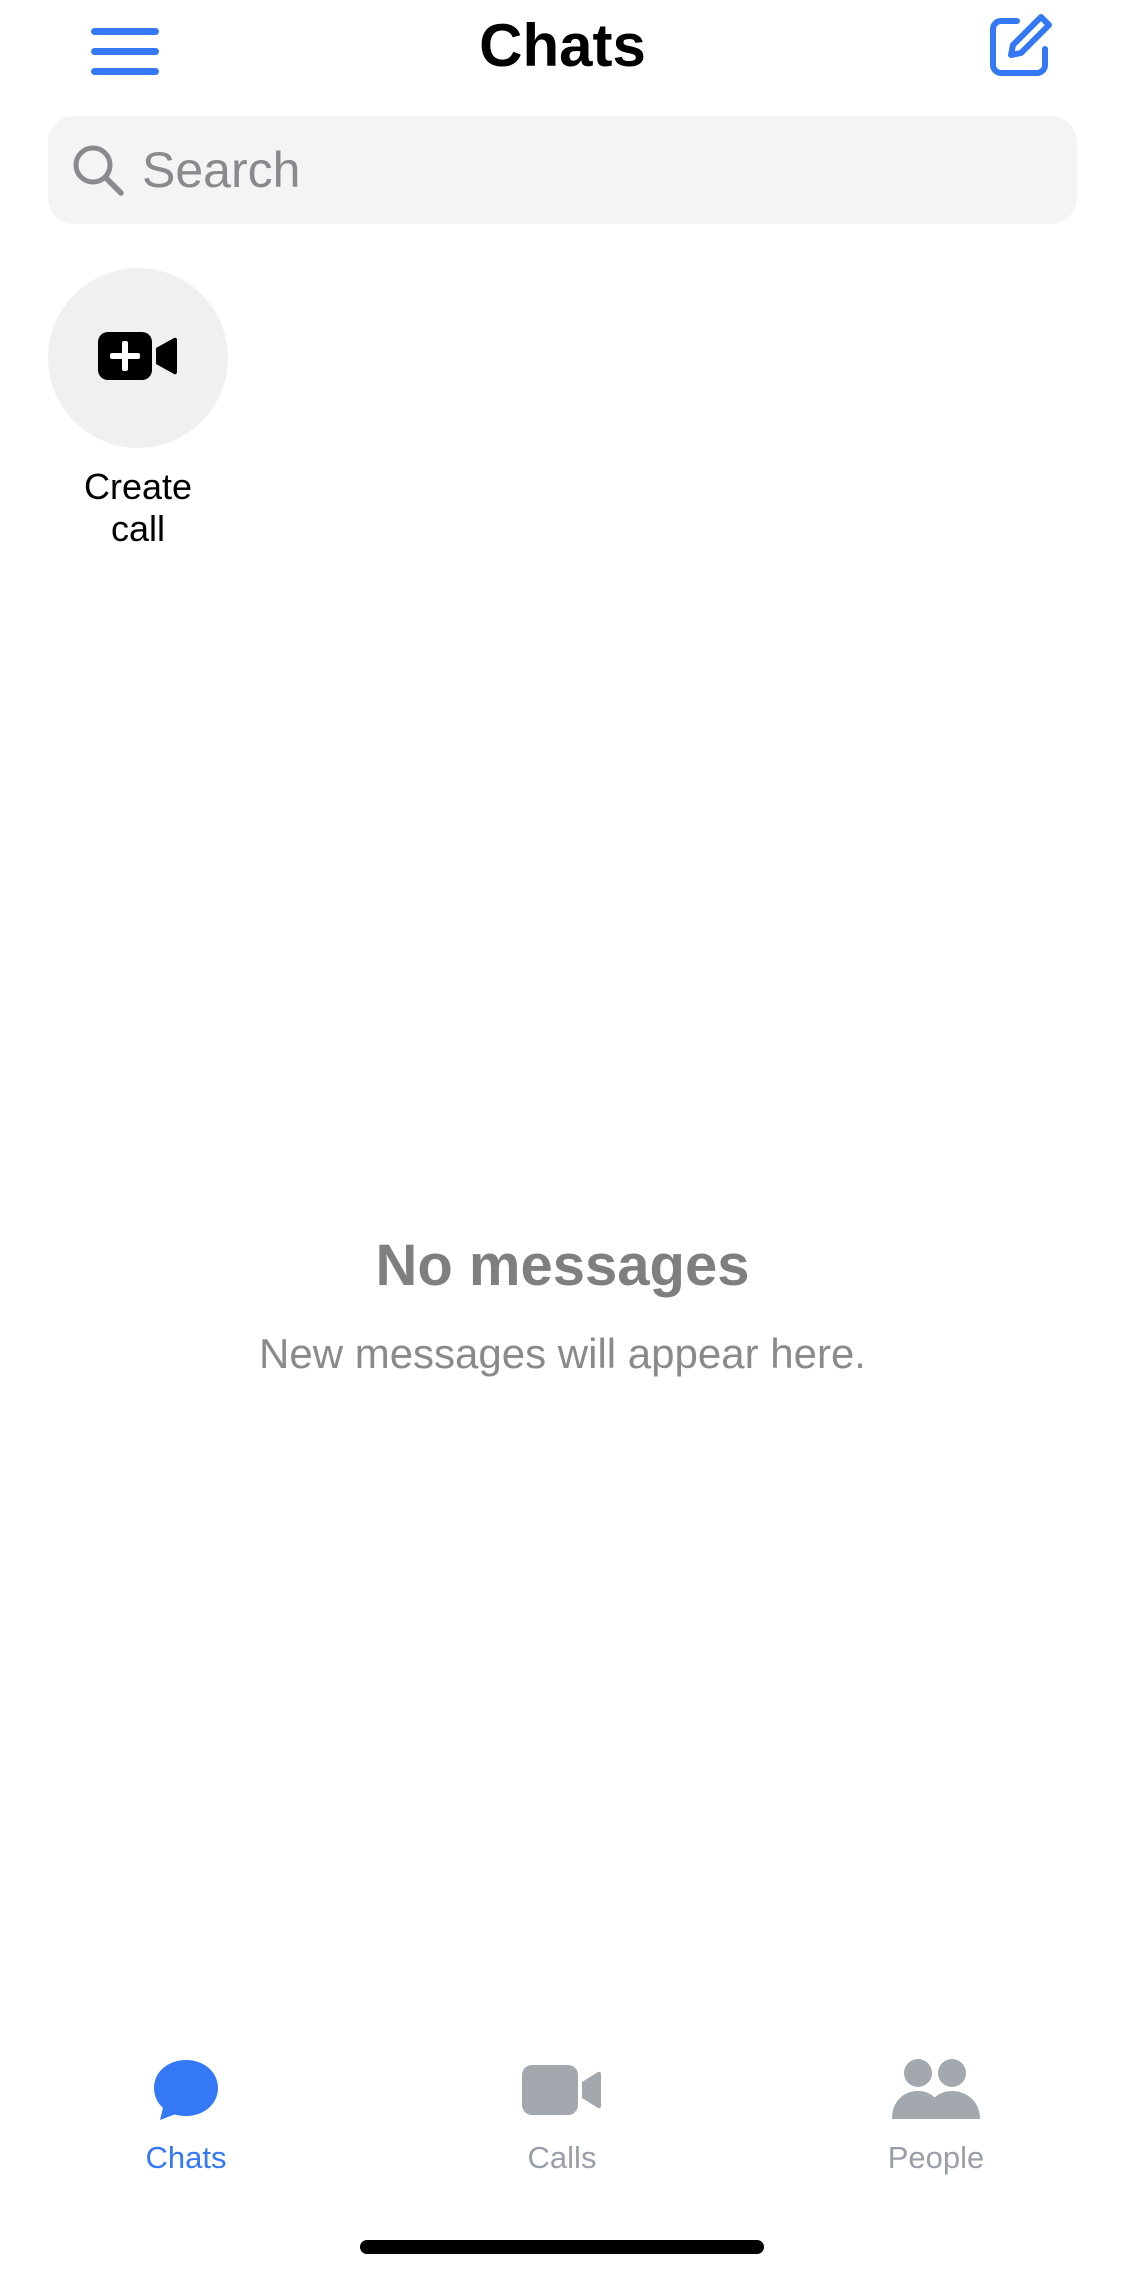 This screenshot has height=2284, width=1125. Describe the element at coordinates (562, 1265) in the screenshot. I see `empty-state-title: No messages` at that location.